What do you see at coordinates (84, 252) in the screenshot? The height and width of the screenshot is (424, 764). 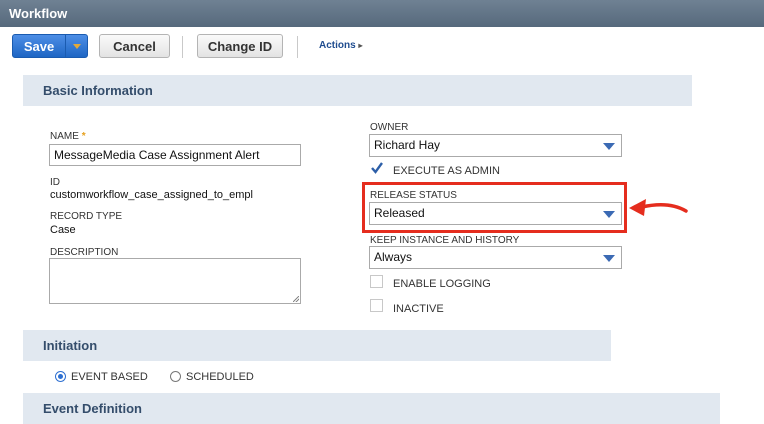 I see `description-label: DESCRIPTION` at bounding box center [84, 252].